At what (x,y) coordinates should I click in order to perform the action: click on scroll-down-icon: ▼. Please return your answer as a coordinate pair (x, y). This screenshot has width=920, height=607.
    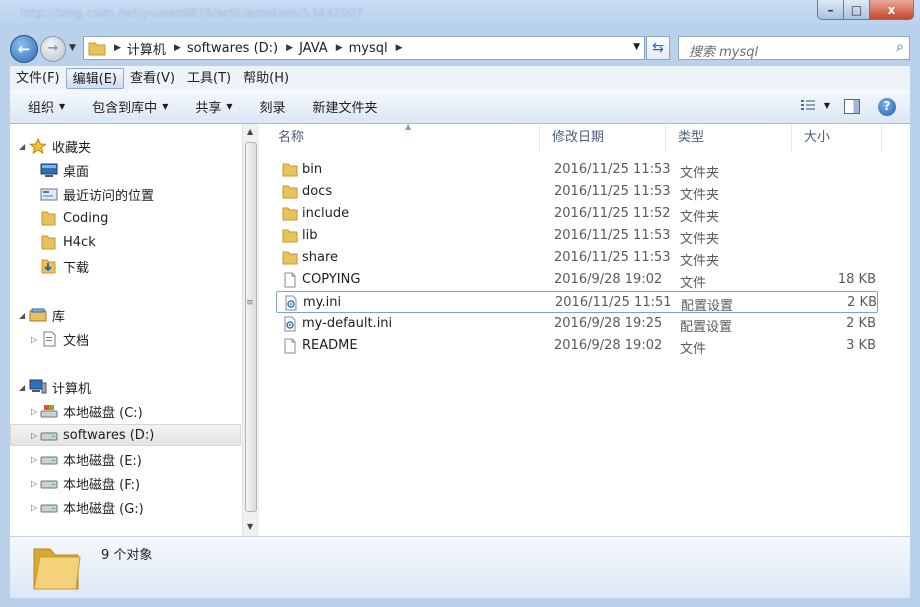
    Looking at the image, I should click on (250, 526).